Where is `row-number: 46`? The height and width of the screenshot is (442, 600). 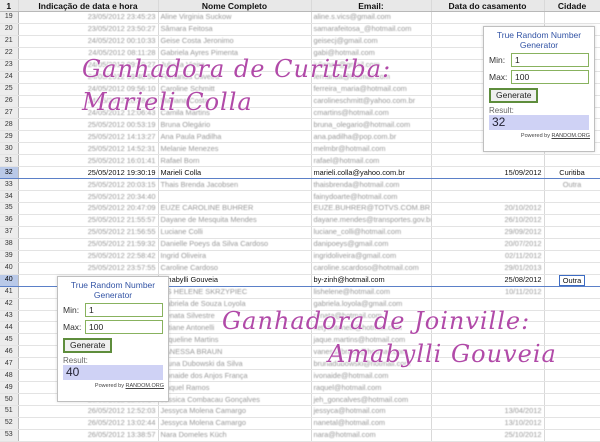 row-number: 46 is located at coordinates (9, 352).